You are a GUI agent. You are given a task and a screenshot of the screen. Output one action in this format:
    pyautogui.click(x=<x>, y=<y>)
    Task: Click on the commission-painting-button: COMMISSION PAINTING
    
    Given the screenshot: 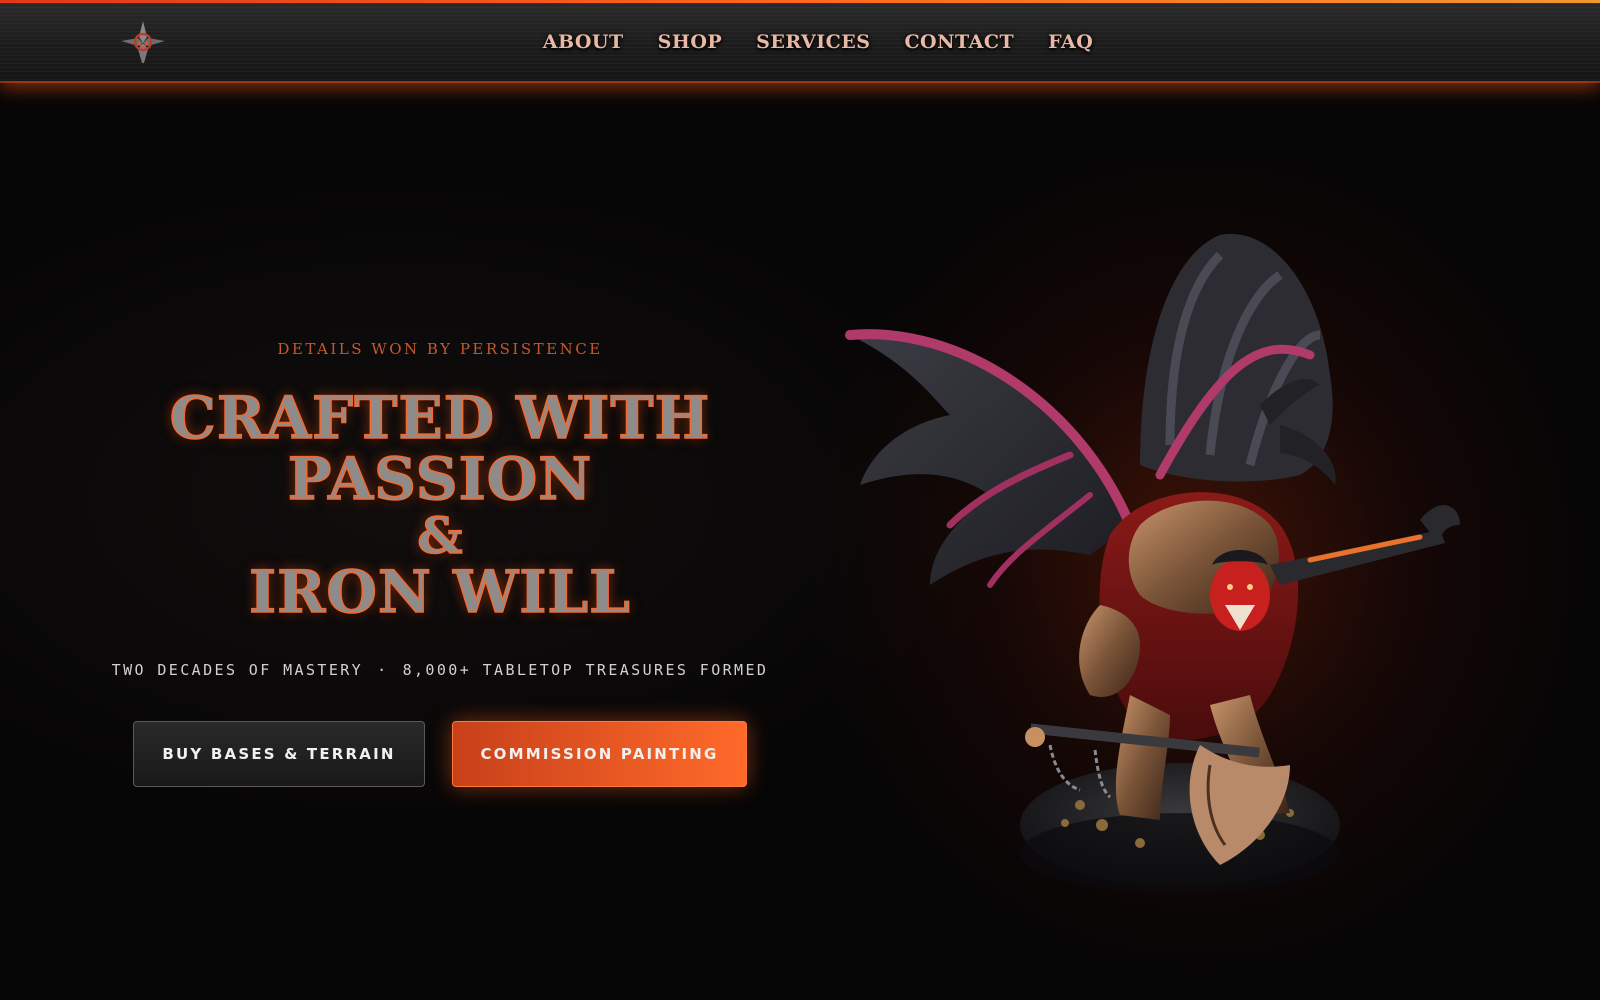 What is the action you would take?
    pyautogui.click(x=599, y=754)
    